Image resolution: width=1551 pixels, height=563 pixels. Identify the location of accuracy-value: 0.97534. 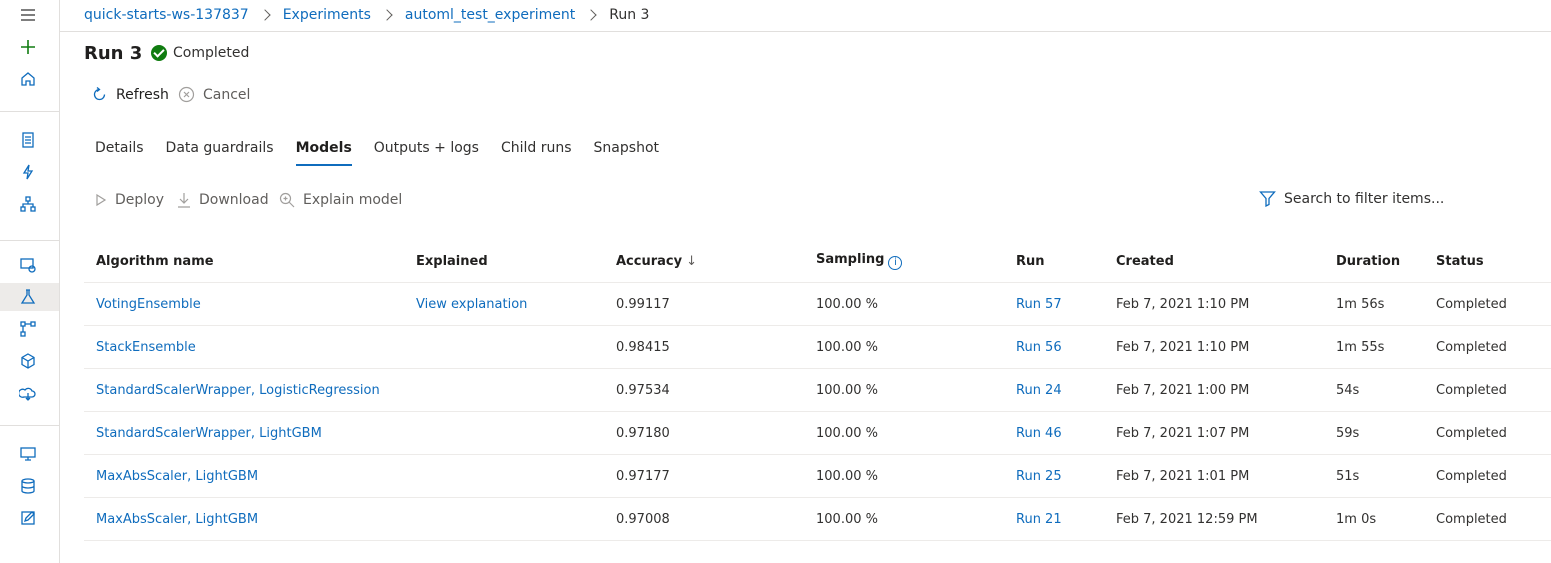
(643, 390).